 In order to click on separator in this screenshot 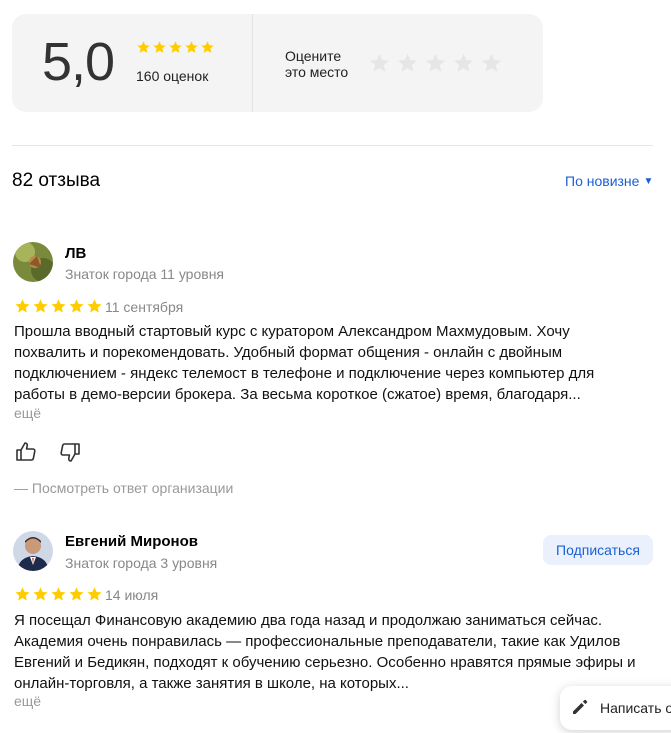, I will do `click(332, 145)`.